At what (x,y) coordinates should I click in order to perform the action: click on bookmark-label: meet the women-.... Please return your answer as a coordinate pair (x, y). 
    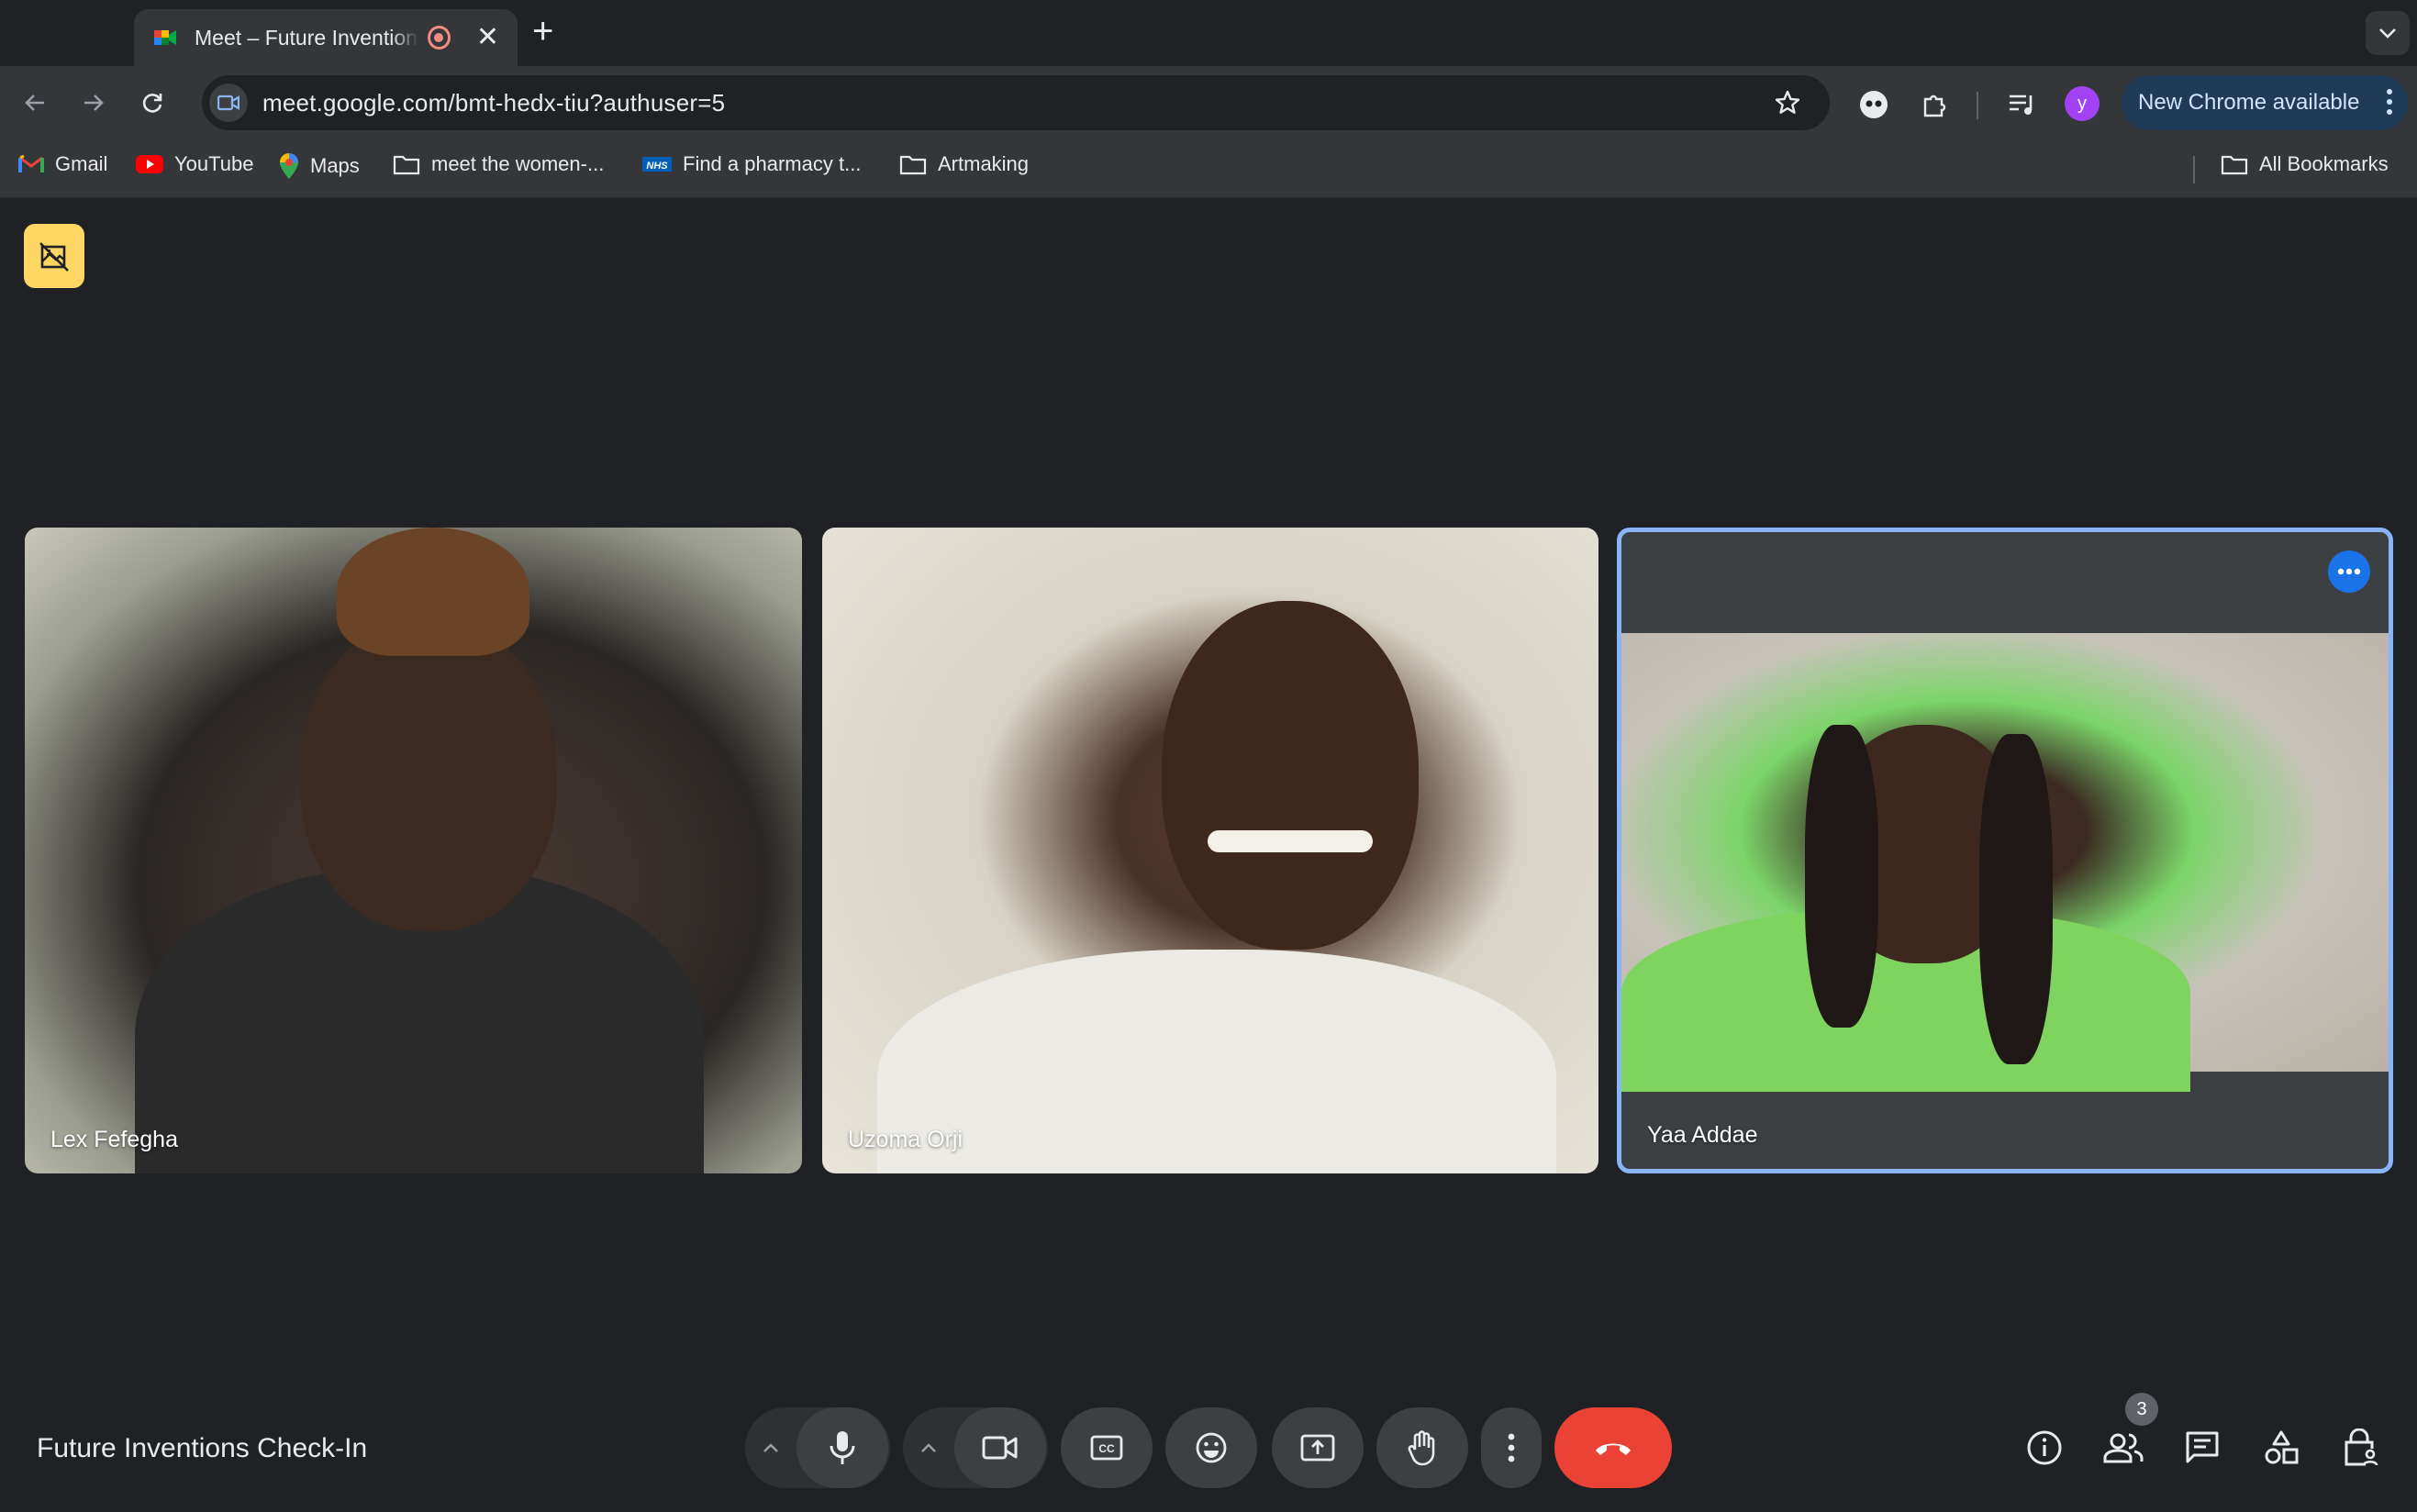
    Looking at the image, I should click on (518, 164).